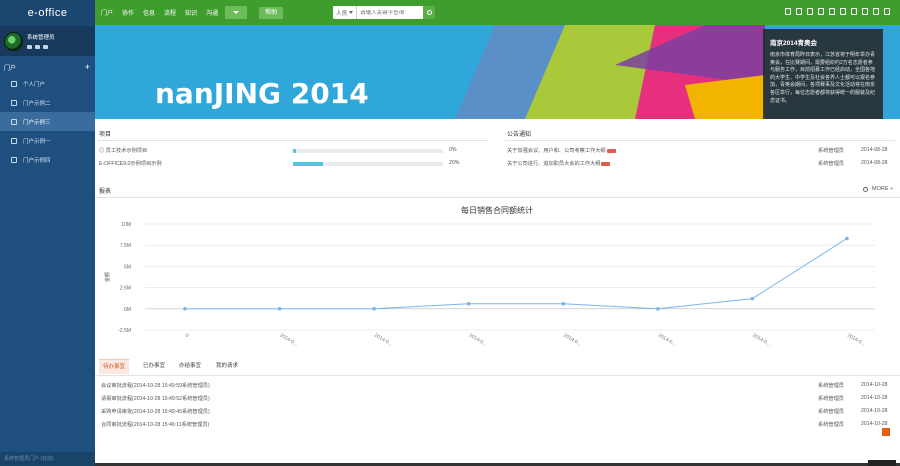  I want to click on help-button: 帮助, so click(271, 12).